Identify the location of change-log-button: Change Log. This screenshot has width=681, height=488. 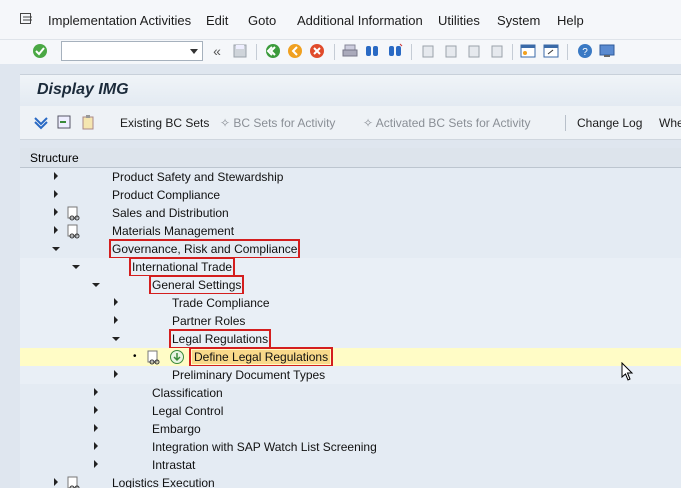
(609, 123).